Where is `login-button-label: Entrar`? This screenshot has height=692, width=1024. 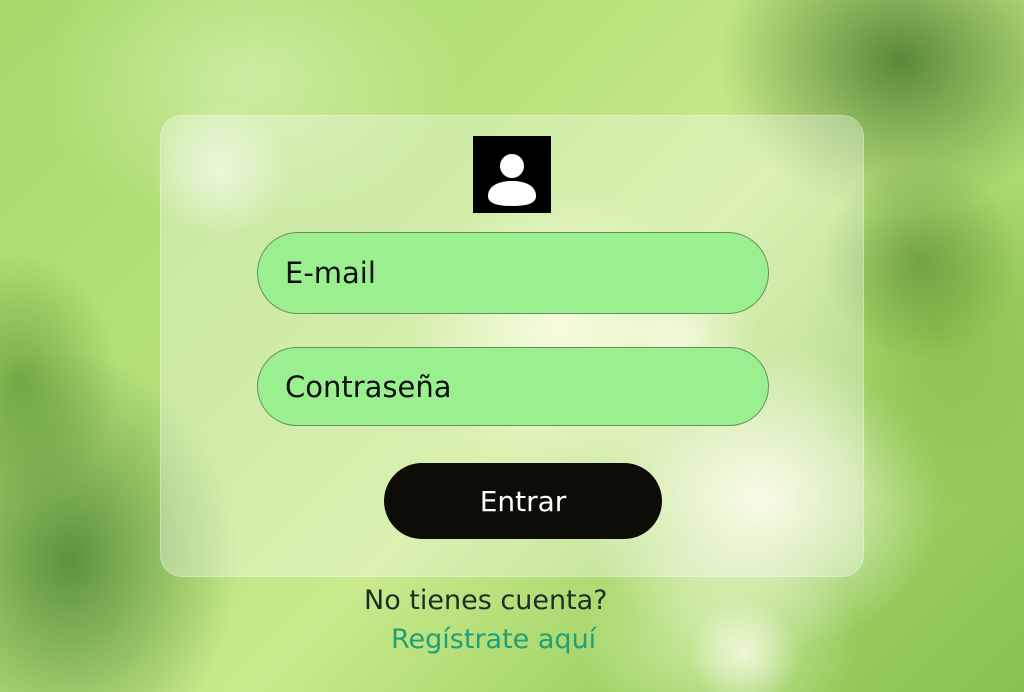 login-button-label: Entrar is located at coordinates (523, 501).